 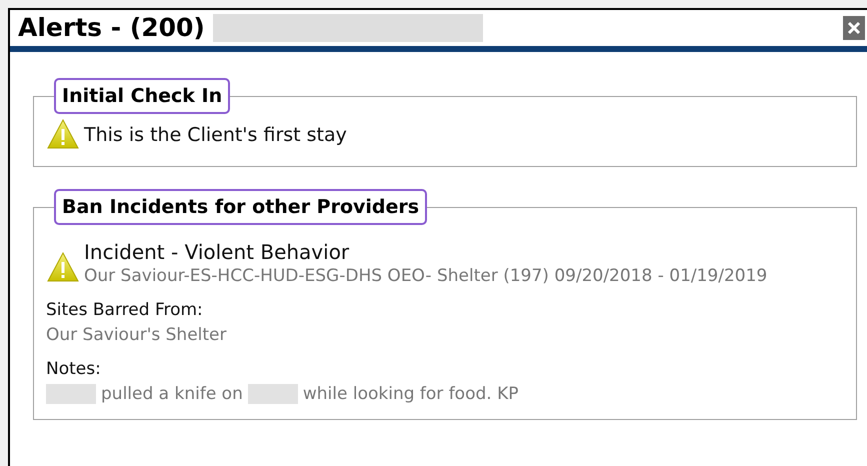 What do you see at coordinates (217, 252) in the screenshot?
I see `incident-title: Incident - Violent Behavior` at bounding box center [217, 252].